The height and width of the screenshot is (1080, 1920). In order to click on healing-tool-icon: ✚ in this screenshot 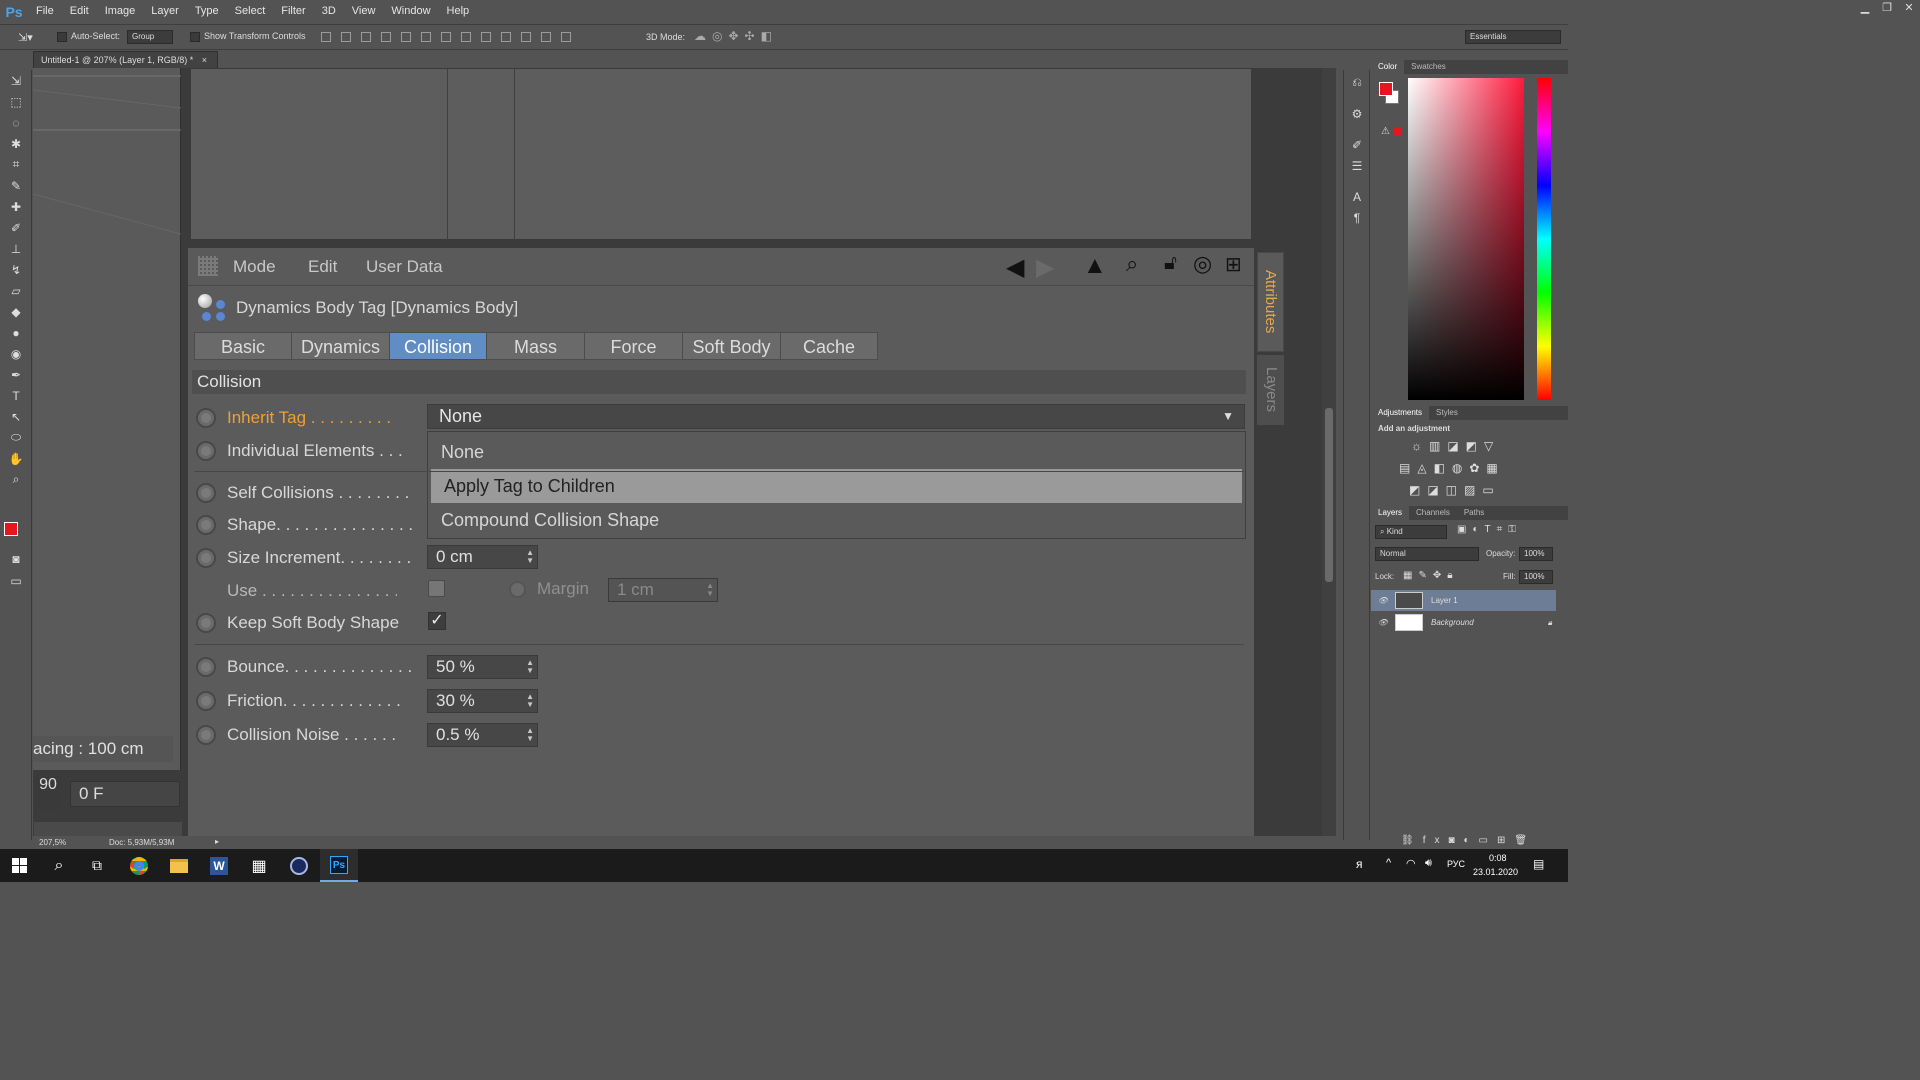, I will do `click(16, 206)`.